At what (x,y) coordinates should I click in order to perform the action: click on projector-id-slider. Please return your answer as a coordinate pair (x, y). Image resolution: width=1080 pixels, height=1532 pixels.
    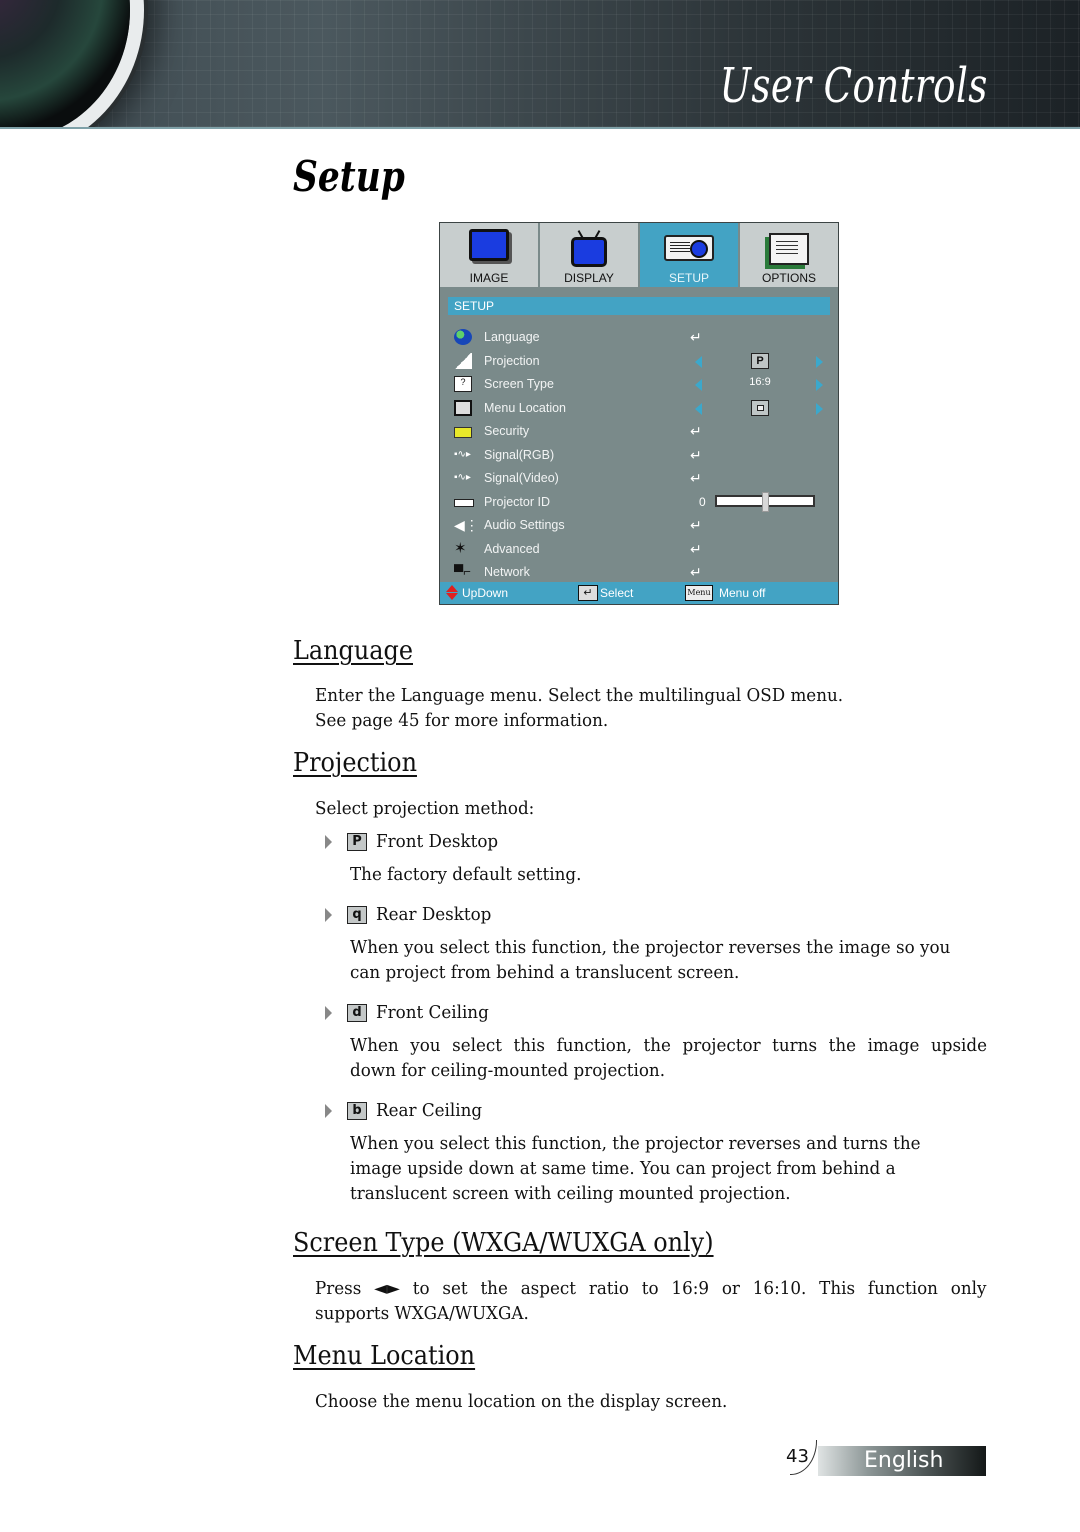
    Looking at the image, I should click on (765, 501).